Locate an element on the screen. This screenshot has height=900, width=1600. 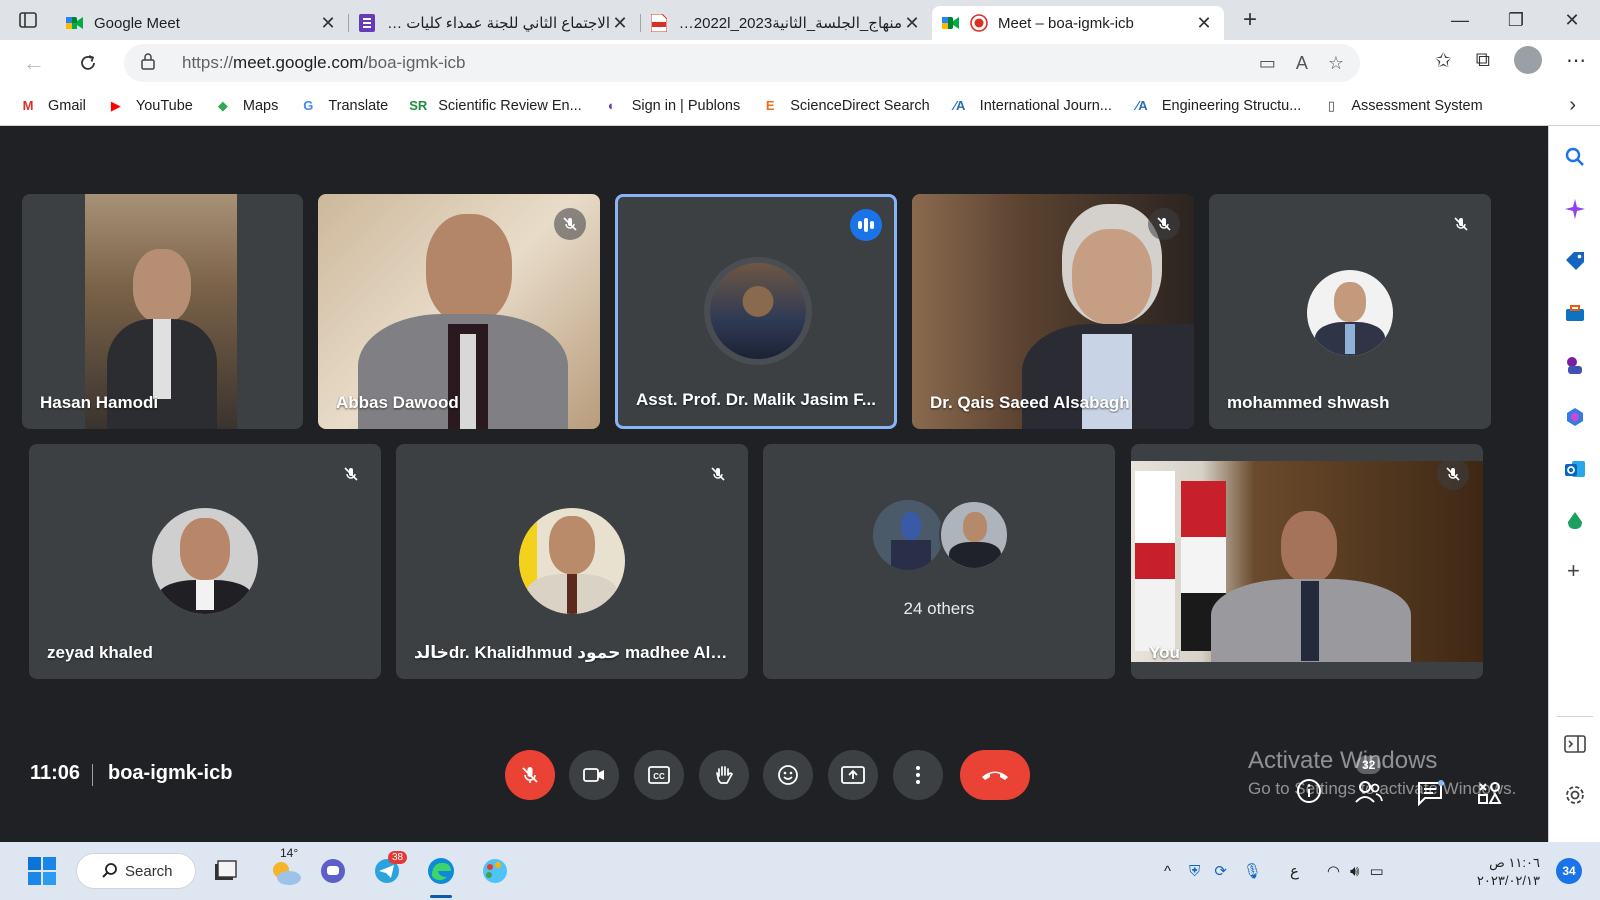
search-icon is located at coordinates (1575, 157).